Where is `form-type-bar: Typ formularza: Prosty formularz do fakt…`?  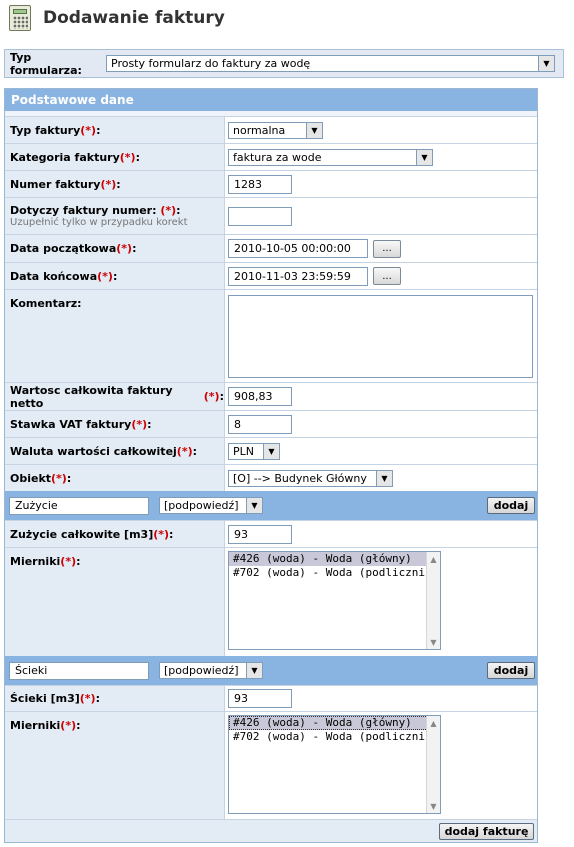
form-type-bar: Typ formularza: Prosty formularz do fakt… is located at coordinates (284, 63).